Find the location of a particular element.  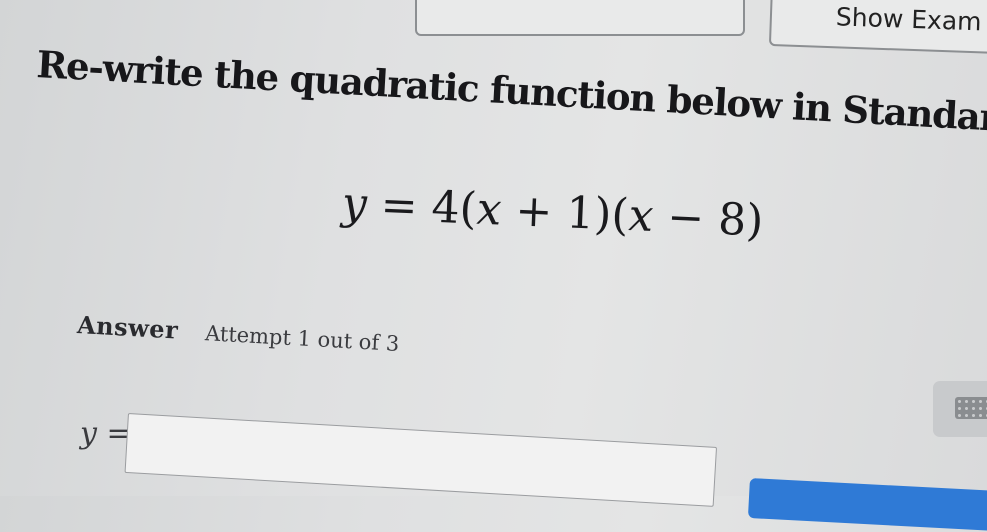

equation-factor2-variable: x is located at coordinates (641, 216).